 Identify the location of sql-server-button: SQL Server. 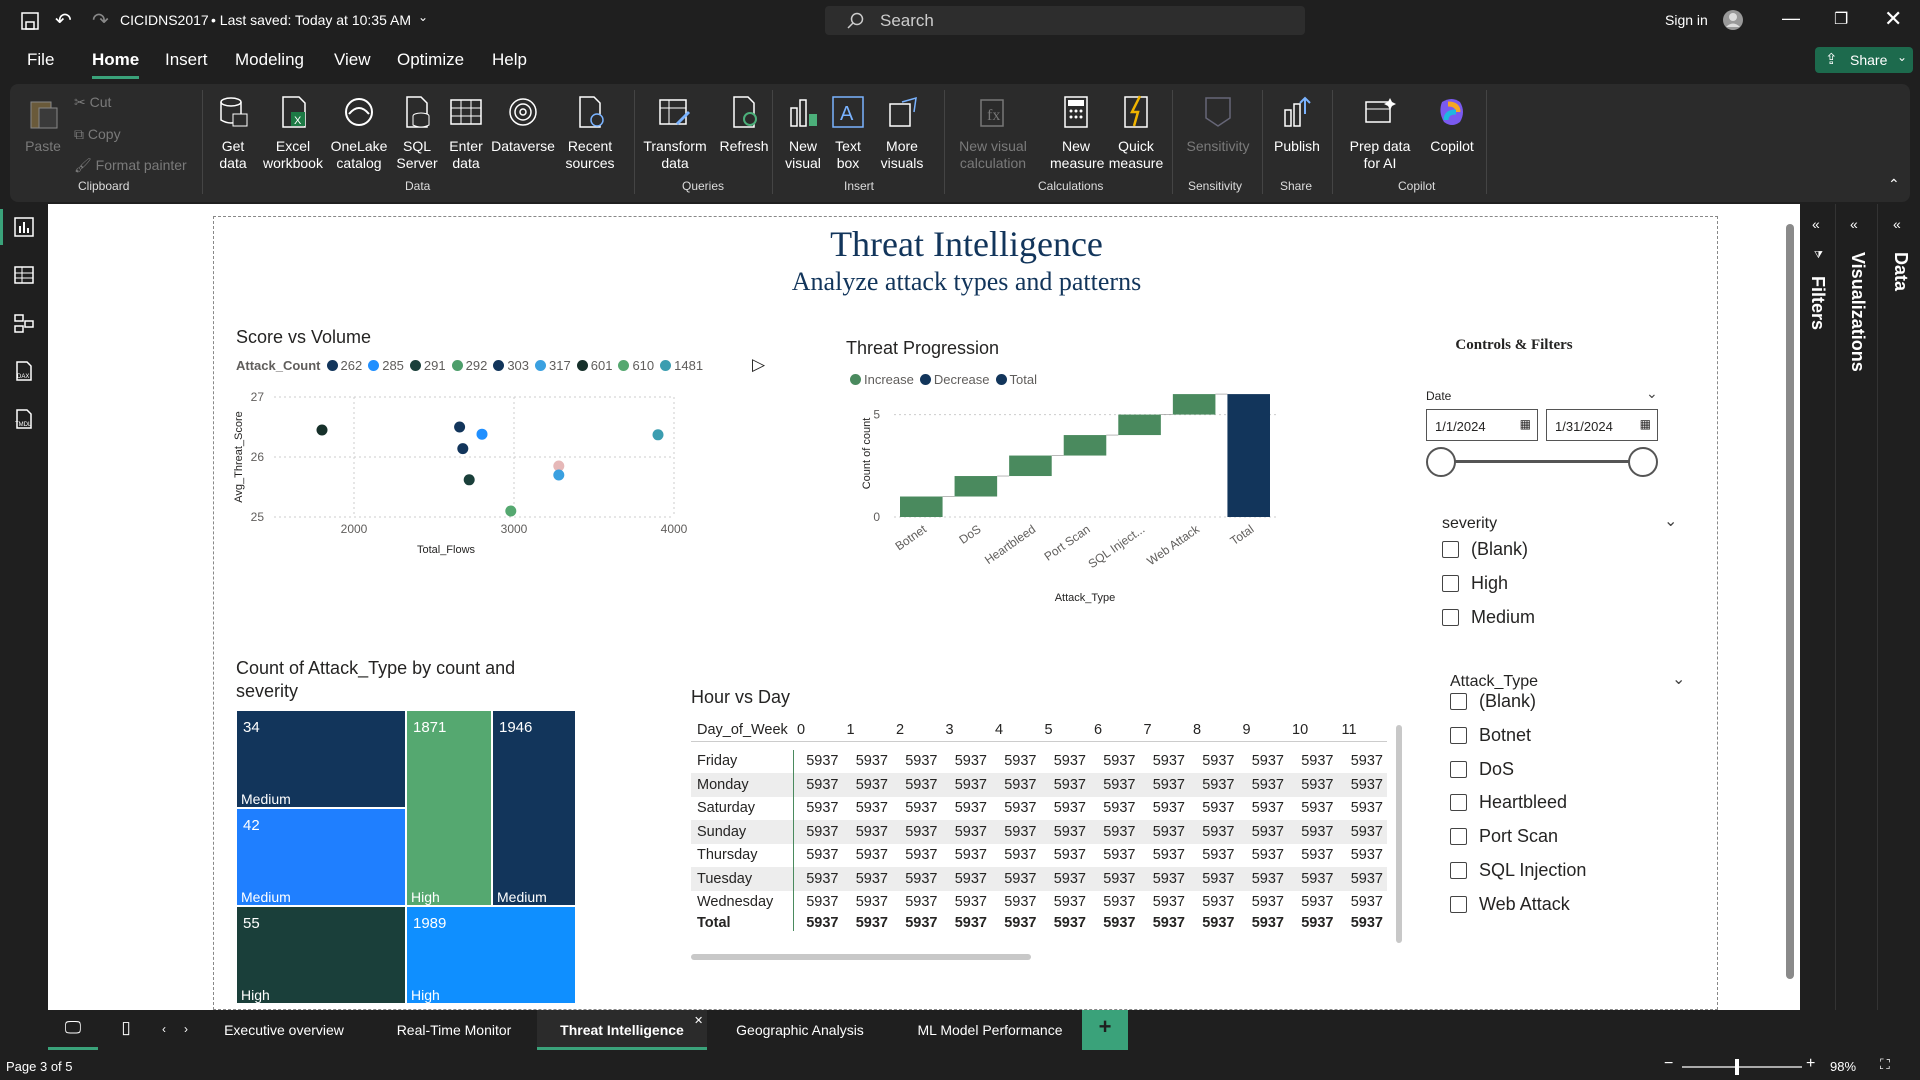
(417, 133).